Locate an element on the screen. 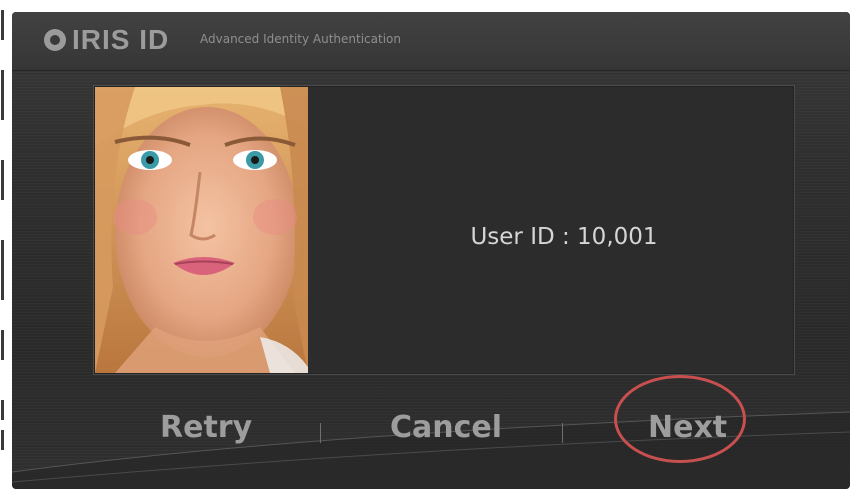 This screenshot has width=850, height=489. brand-tagline: Advanced Identity Authentication is located at coordinates (300, 39).